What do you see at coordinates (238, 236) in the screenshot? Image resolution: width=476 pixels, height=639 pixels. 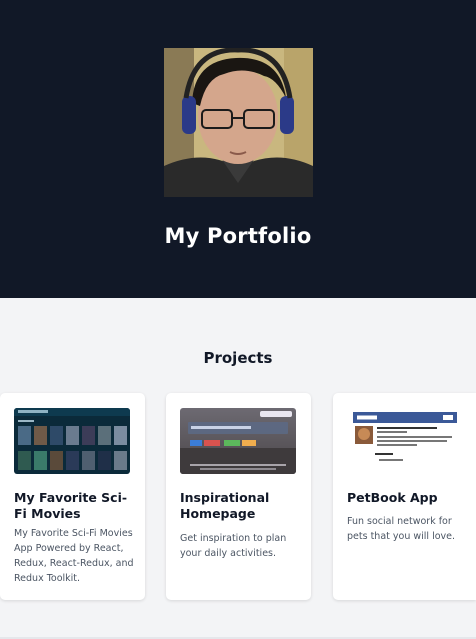 I see `page-title: My Portfolio` at bounding box center [238, 236].